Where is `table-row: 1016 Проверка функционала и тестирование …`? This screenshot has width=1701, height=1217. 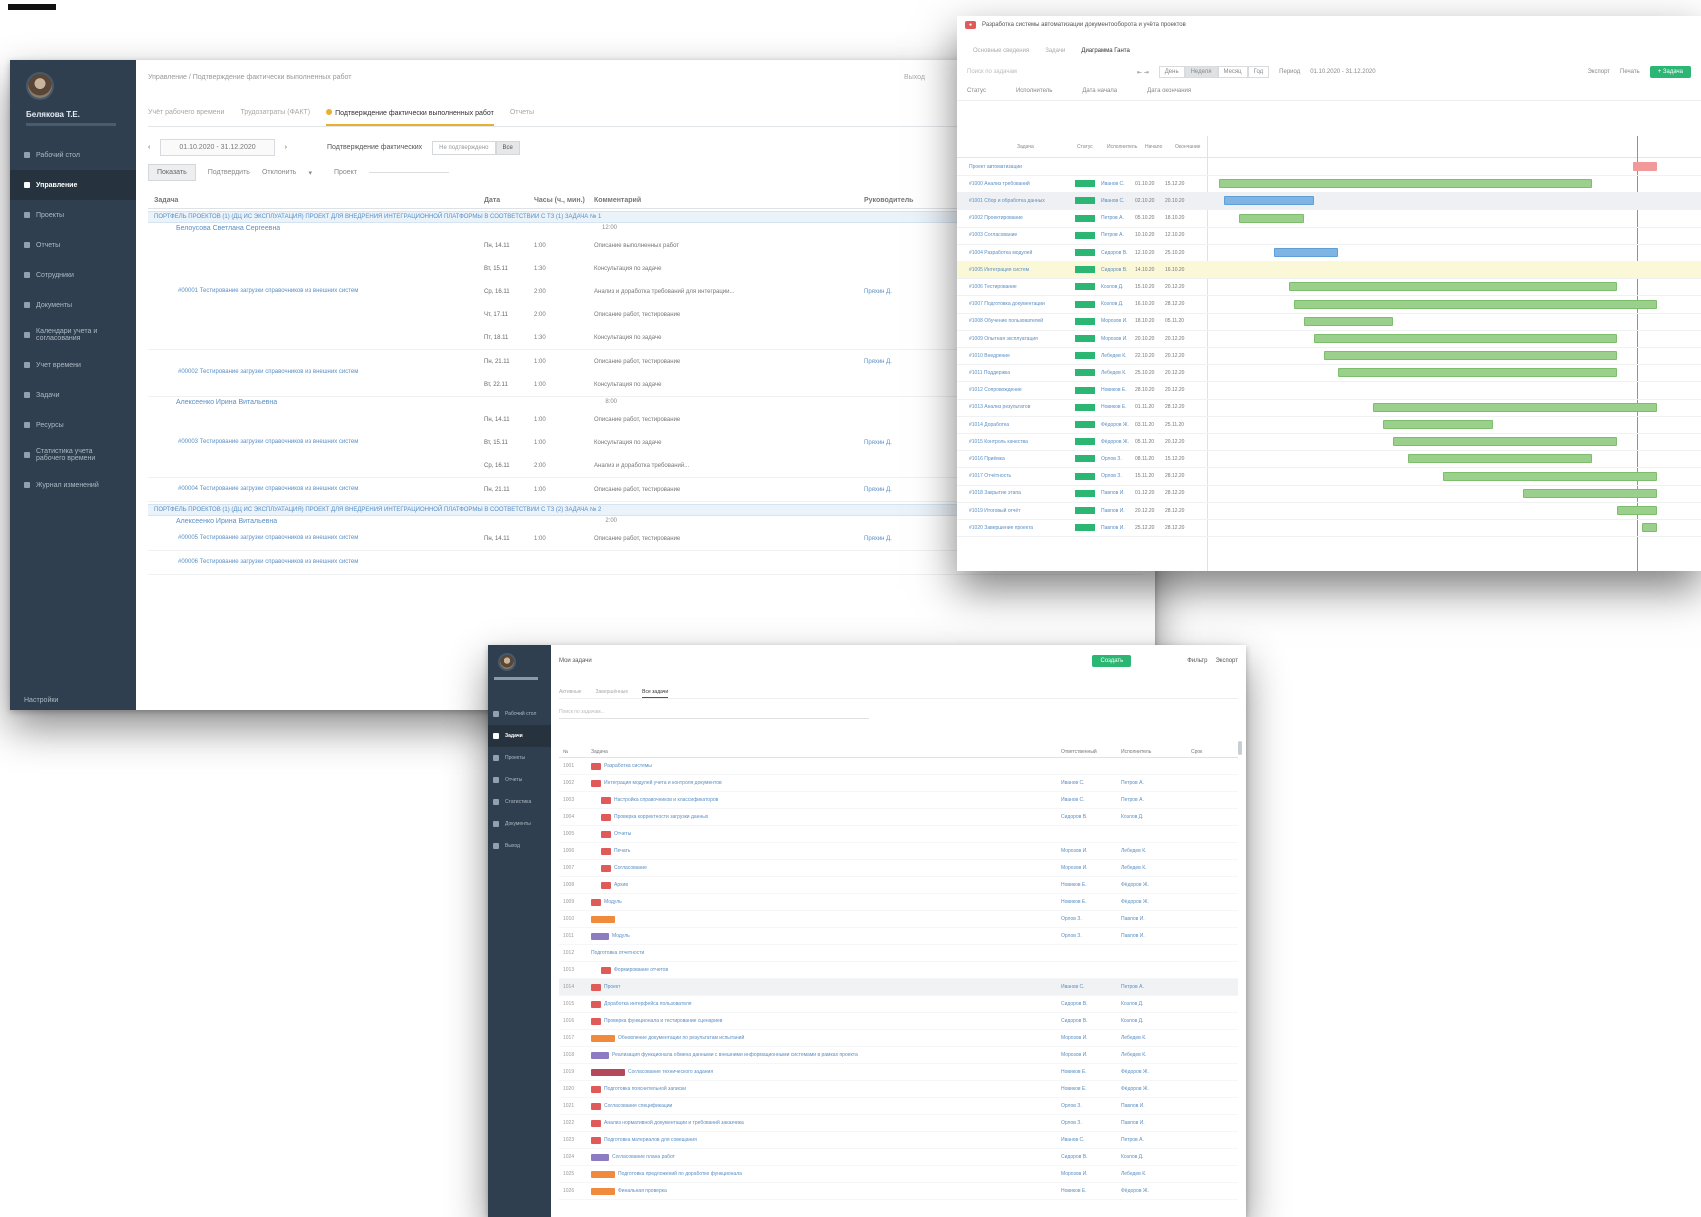
table-row: 1016 Проверка функционала и тестирование … is located at coordinates (898, 1021).